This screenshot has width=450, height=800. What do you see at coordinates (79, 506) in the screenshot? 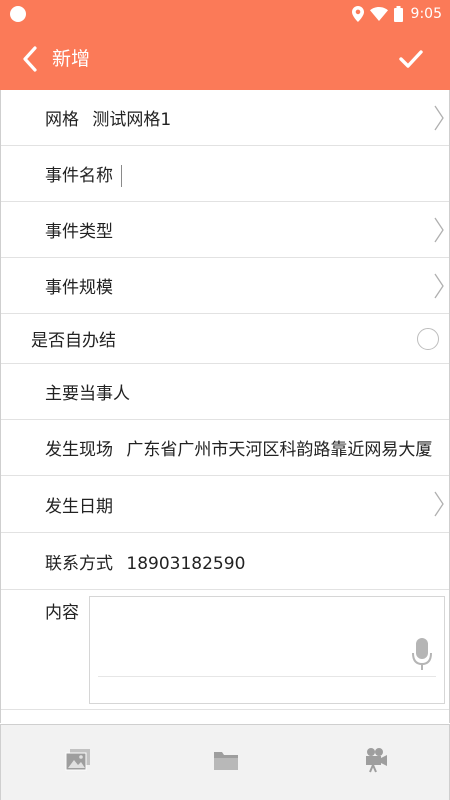
I see `date-label: 发生日期` at bounding box center [79, 506].